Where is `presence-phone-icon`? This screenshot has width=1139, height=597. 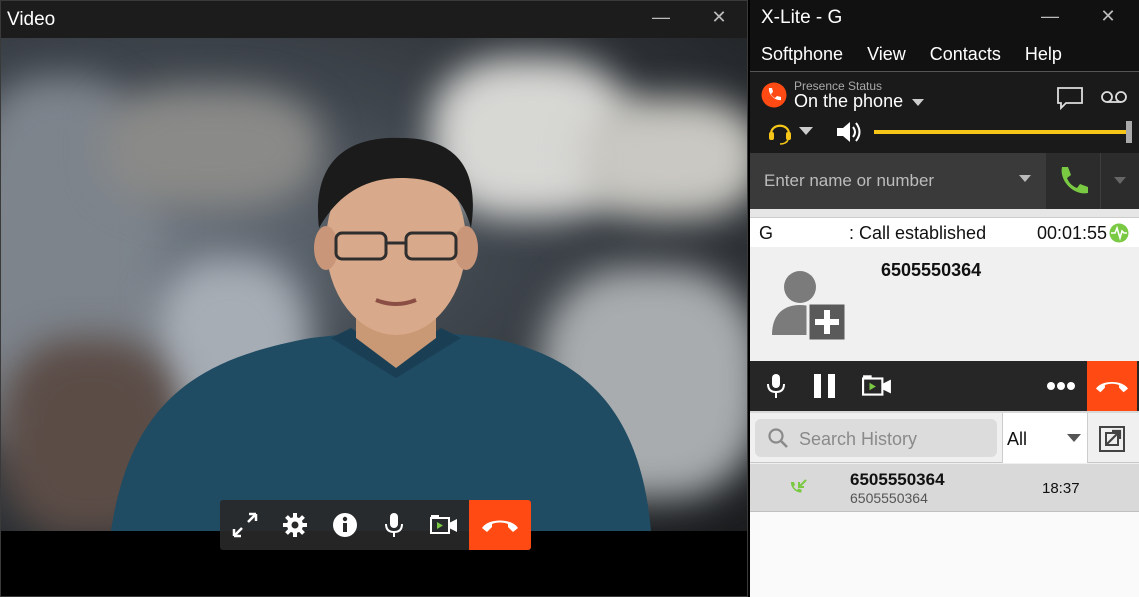 presence-phone-icon is located at coordinates (774, 95).